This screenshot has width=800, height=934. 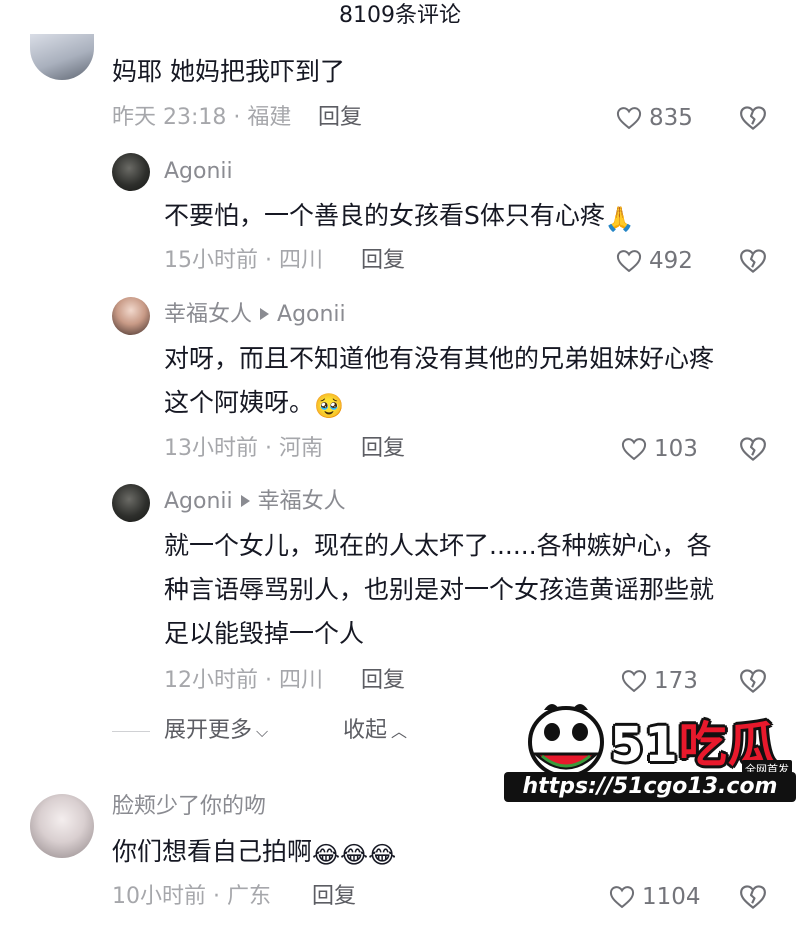 What do you see at coordinates (212, 851) in the screenshot?
I see `comment-text-body: 你们想看自己拍啊` at bounding box center [212, 851].